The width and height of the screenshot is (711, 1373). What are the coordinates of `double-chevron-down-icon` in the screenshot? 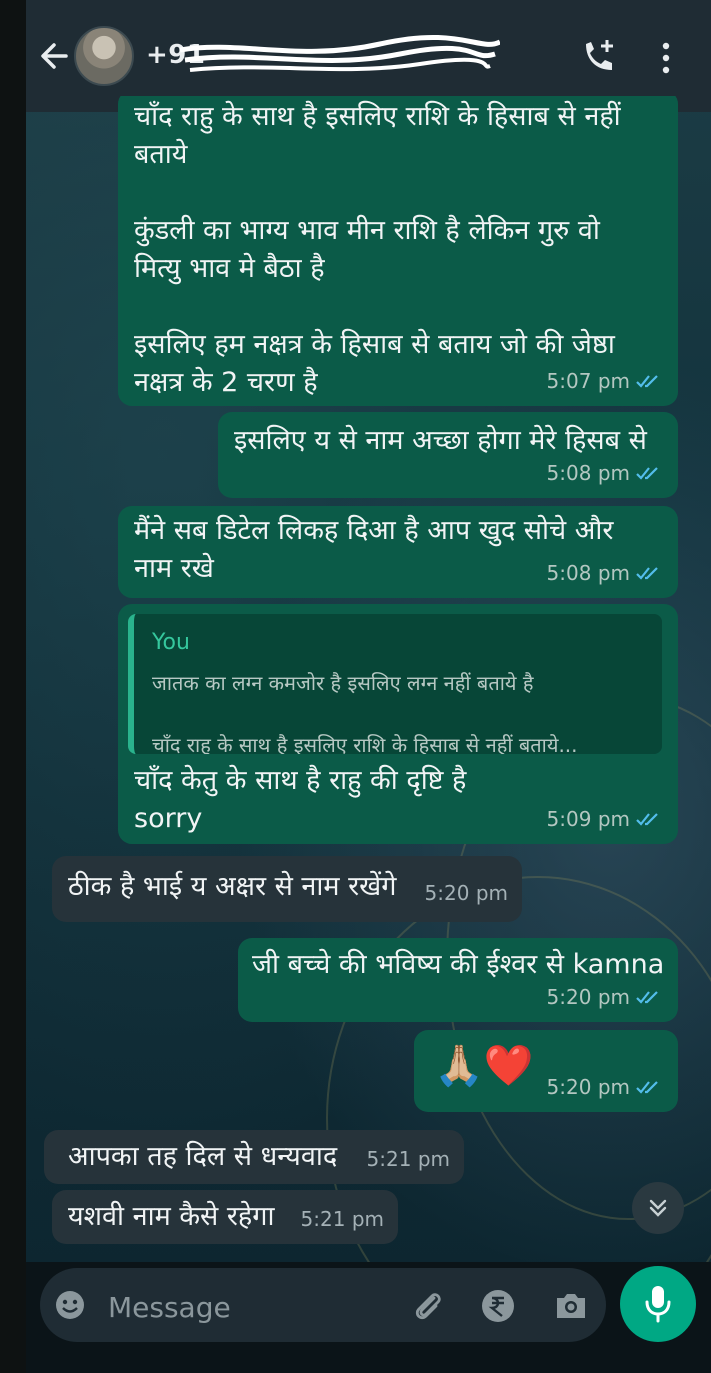 It's located at (658, 1208).